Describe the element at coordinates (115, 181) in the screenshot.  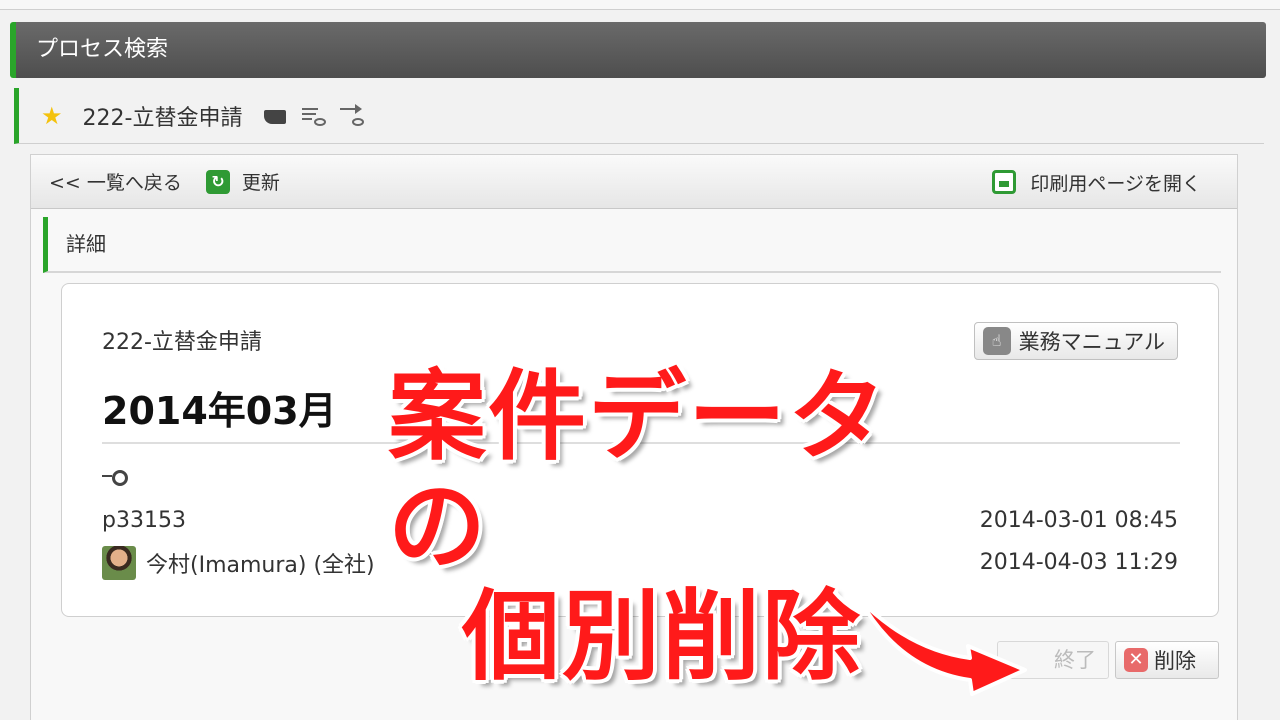
I see `back-to-list-link: << 一覧へ戻る` at that location.